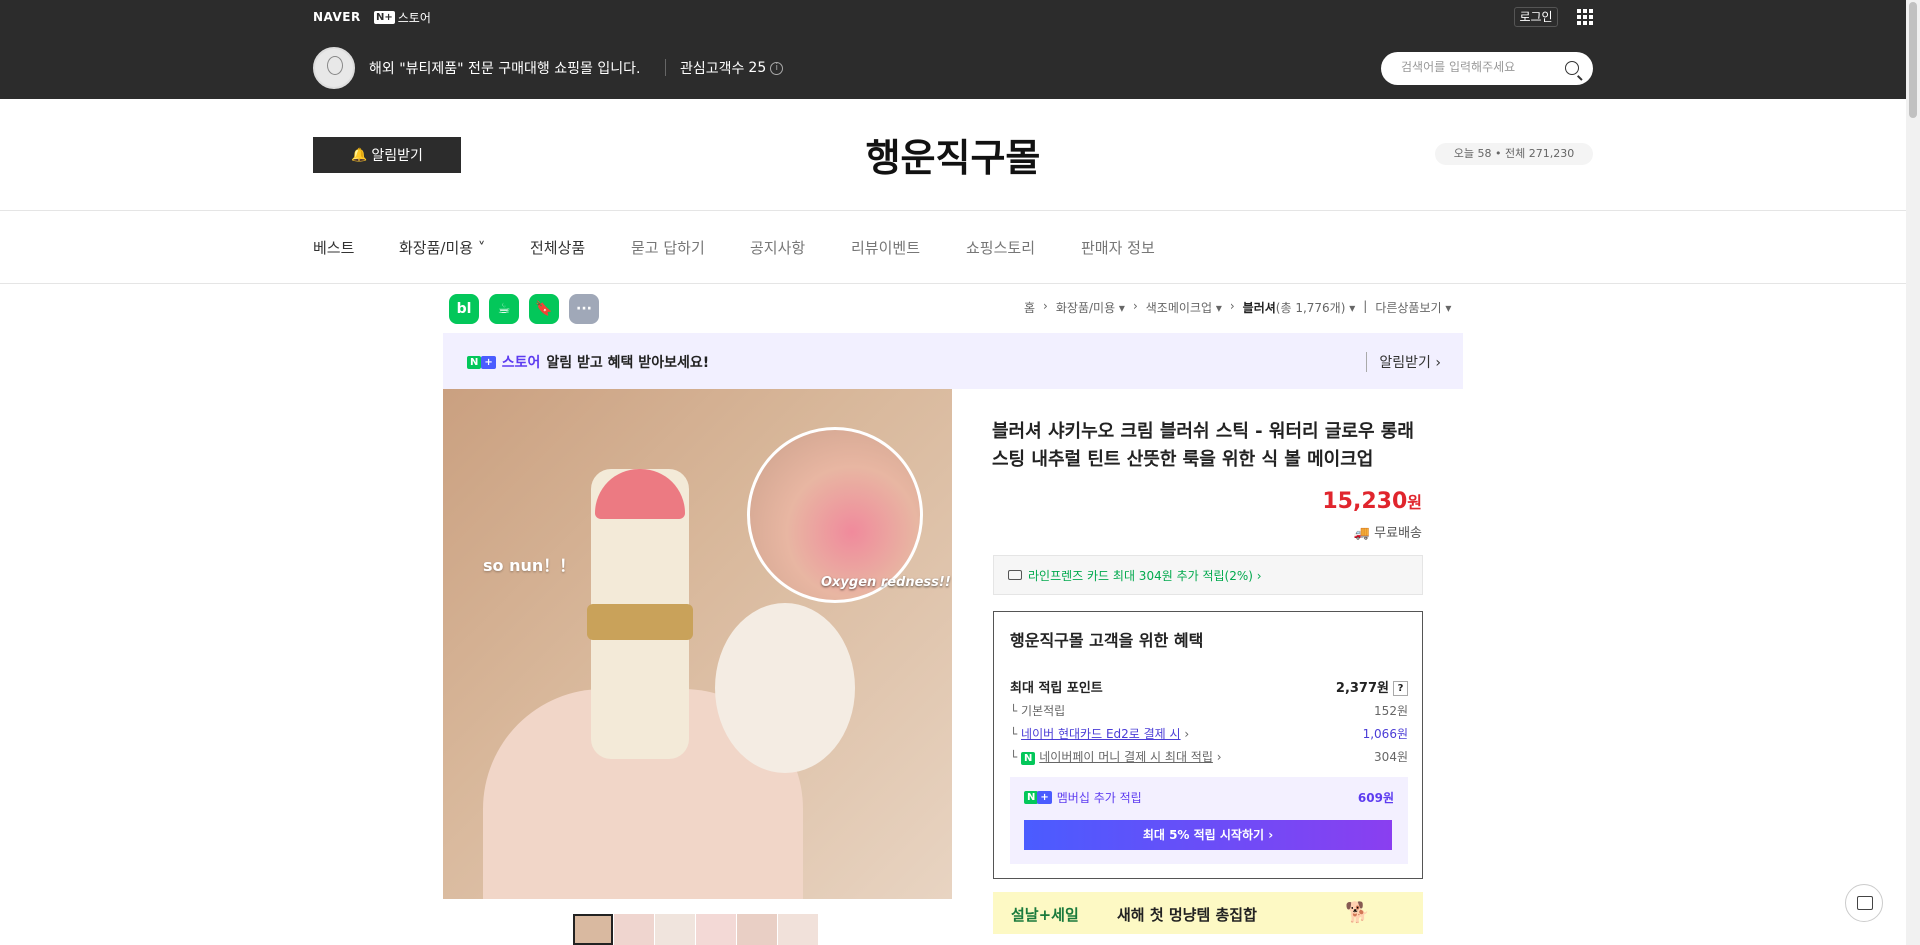 Image resolution: width=1920 pixels, height=945 pixels. I want to click on nav-seller-info: 판매자 정보, so click(1118, 247).